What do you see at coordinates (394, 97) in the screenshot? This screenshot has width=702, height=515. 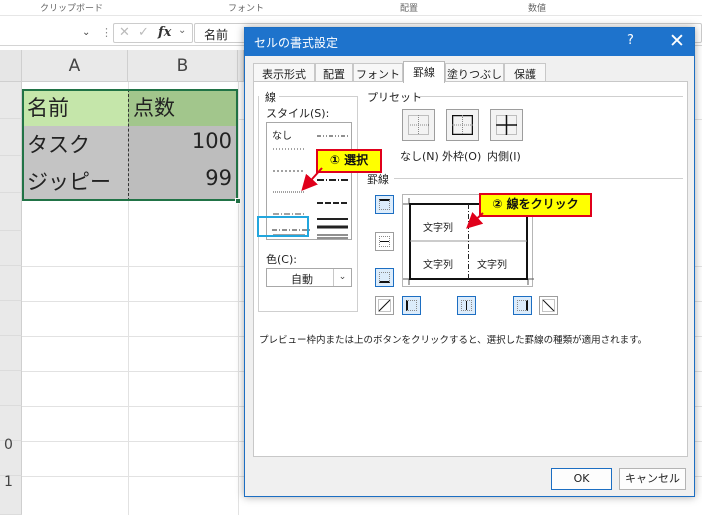 I see `preset-group-label: プリセット` at bounding box center [394, 97].